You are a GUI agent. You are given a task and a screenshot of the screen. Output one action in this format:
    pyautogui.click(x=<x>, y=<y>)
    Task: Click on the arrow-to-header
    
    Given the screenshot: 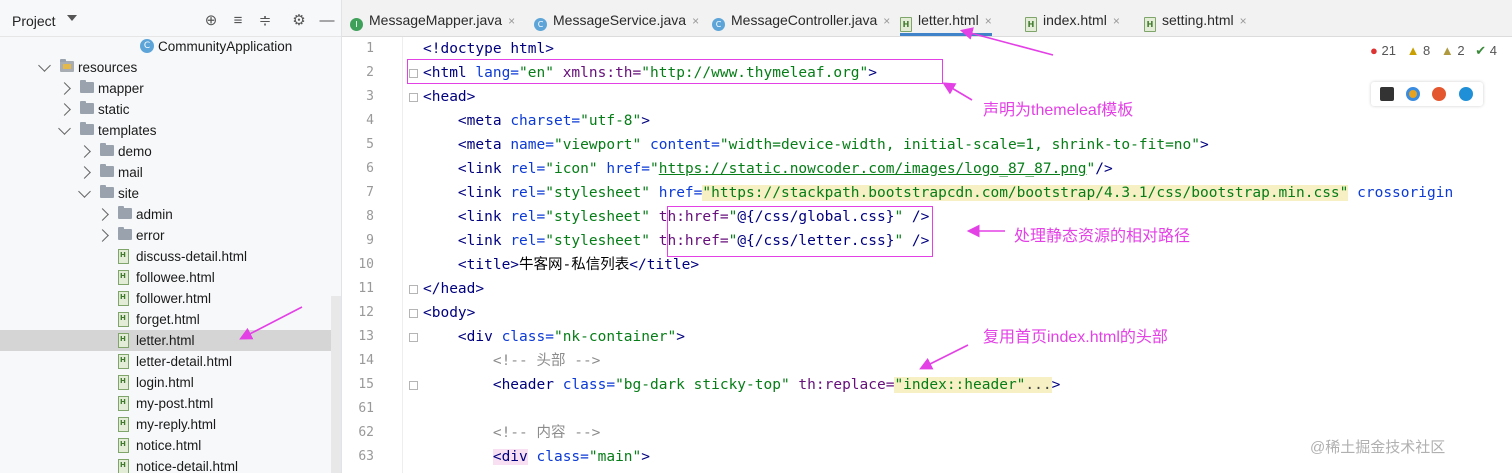 What is the action you would take?
    pyautogui.click(x=944, y=357)
    